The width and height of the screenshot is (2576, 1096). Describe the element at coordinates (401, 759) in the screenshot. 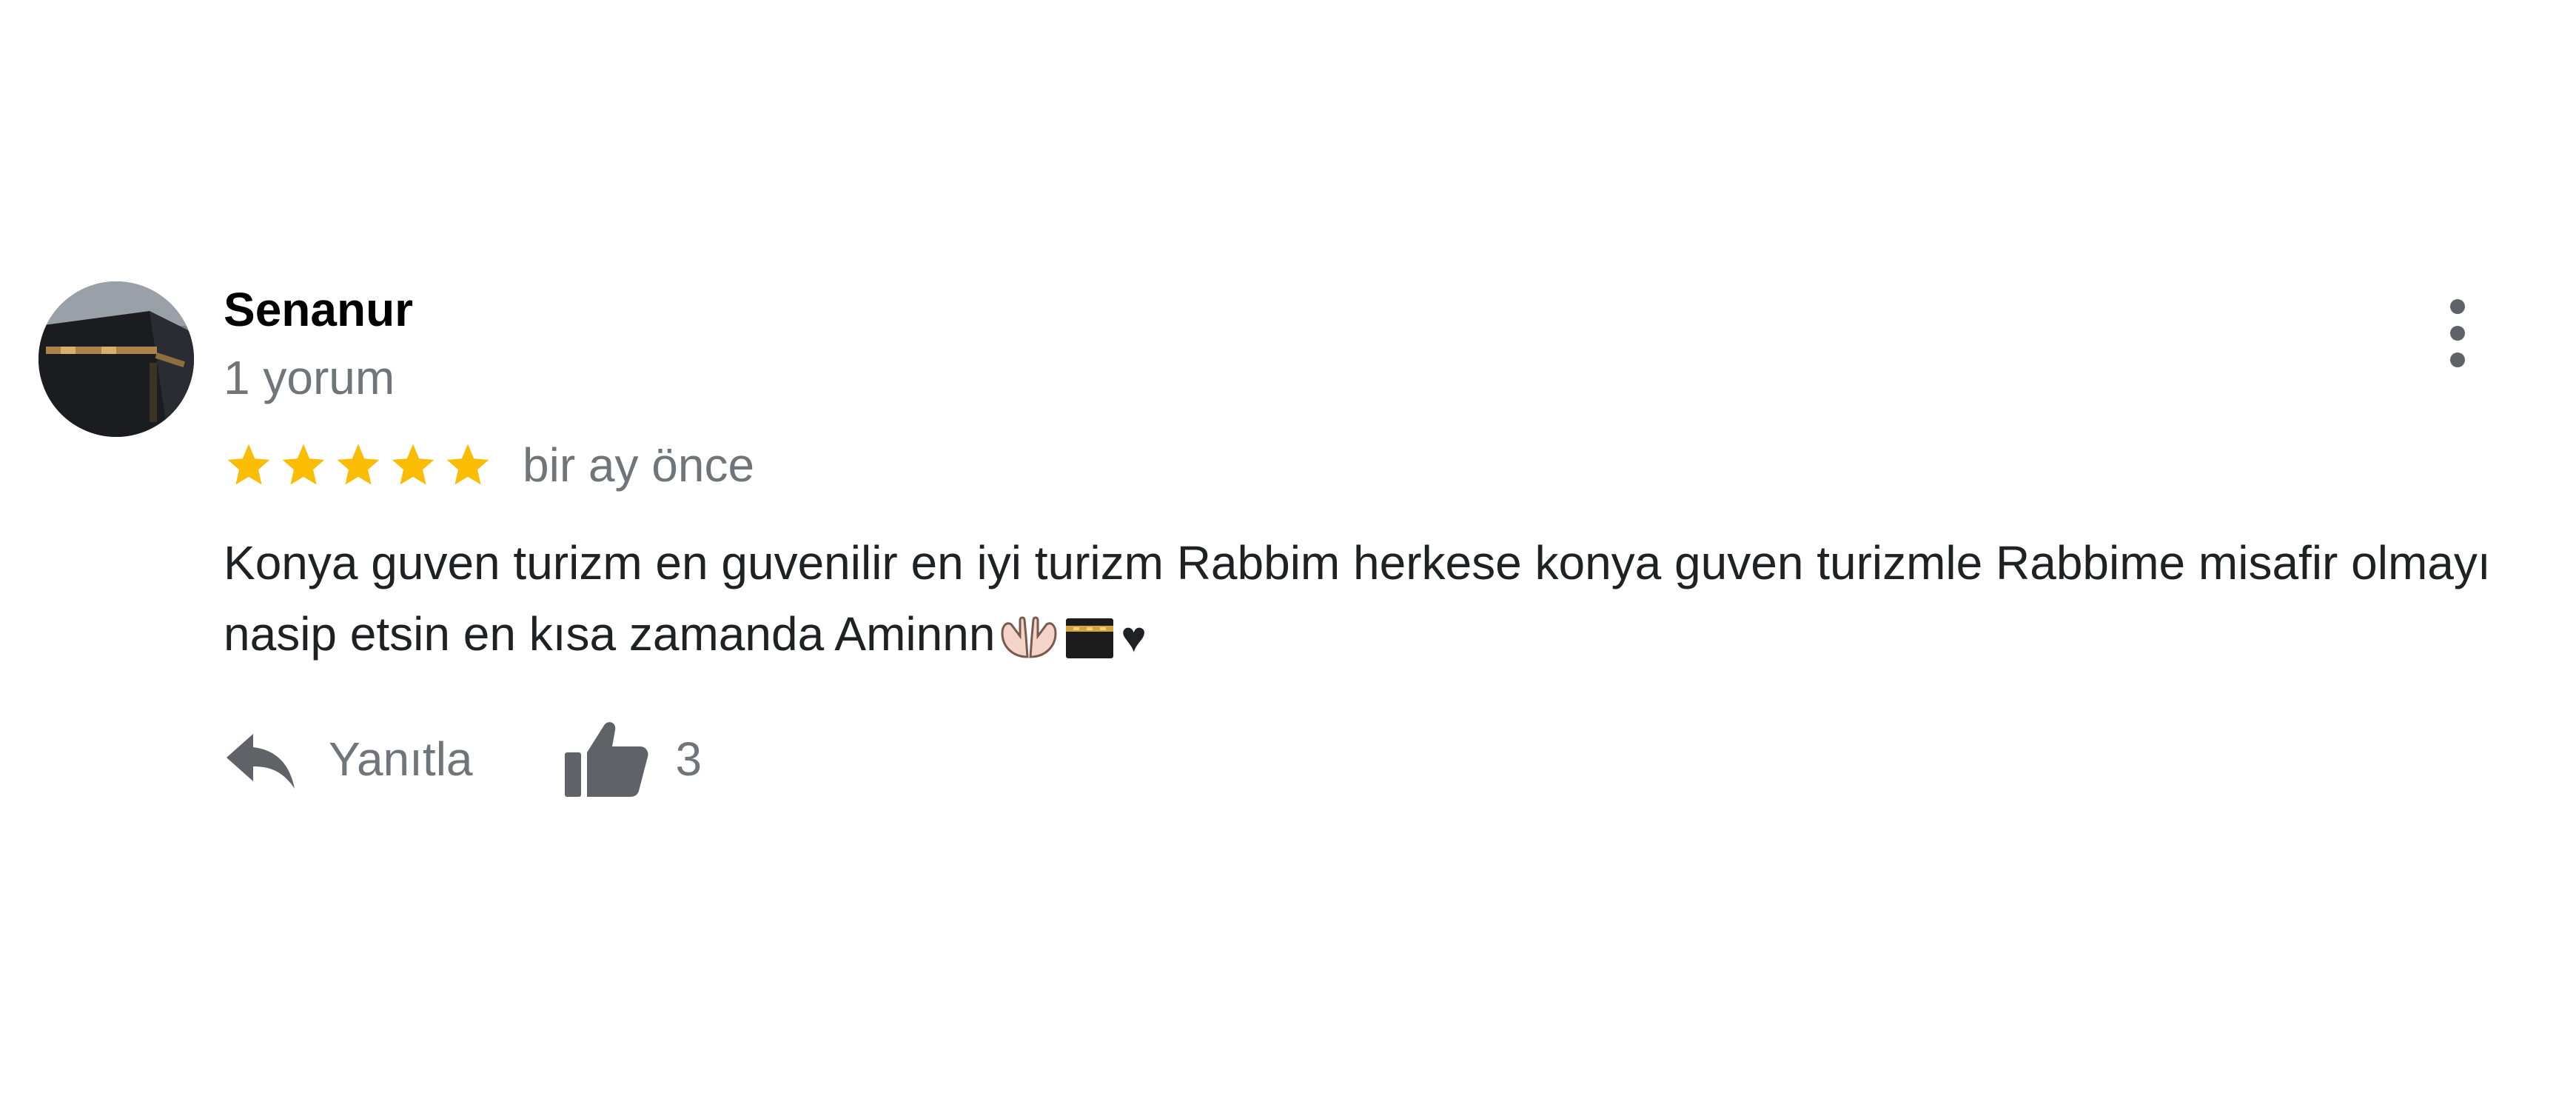

I see `reply-label: Yanıtla` at that location.